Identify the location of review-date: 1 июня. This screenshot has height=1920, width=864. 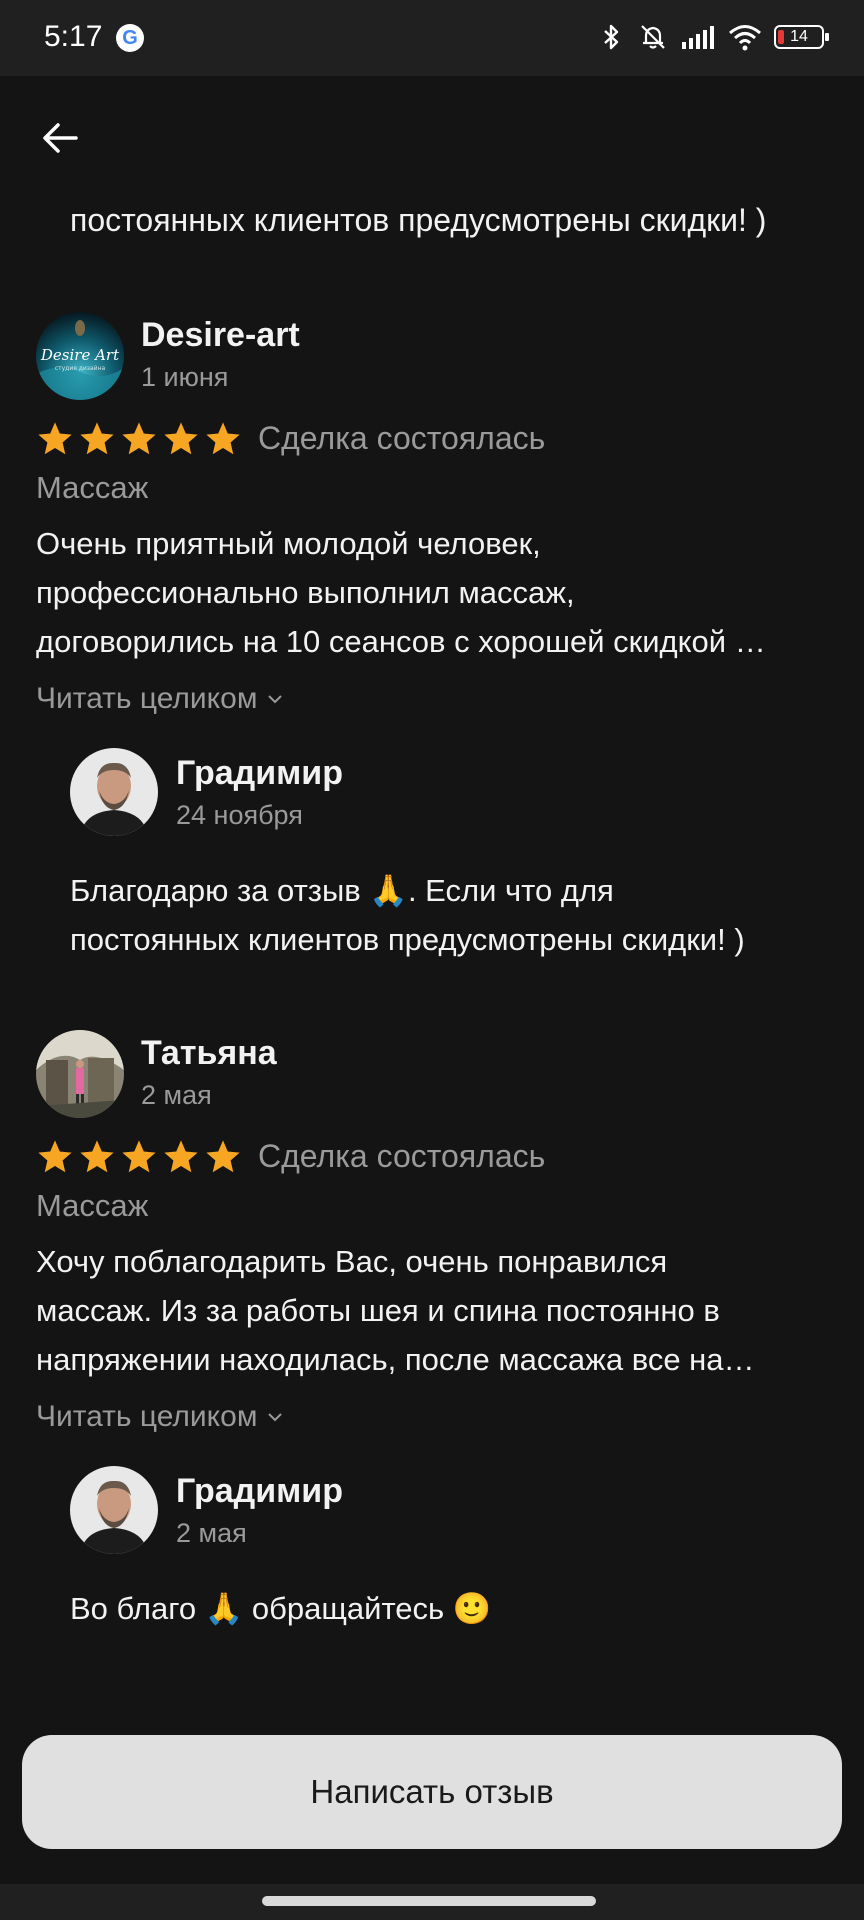
(185, 377).